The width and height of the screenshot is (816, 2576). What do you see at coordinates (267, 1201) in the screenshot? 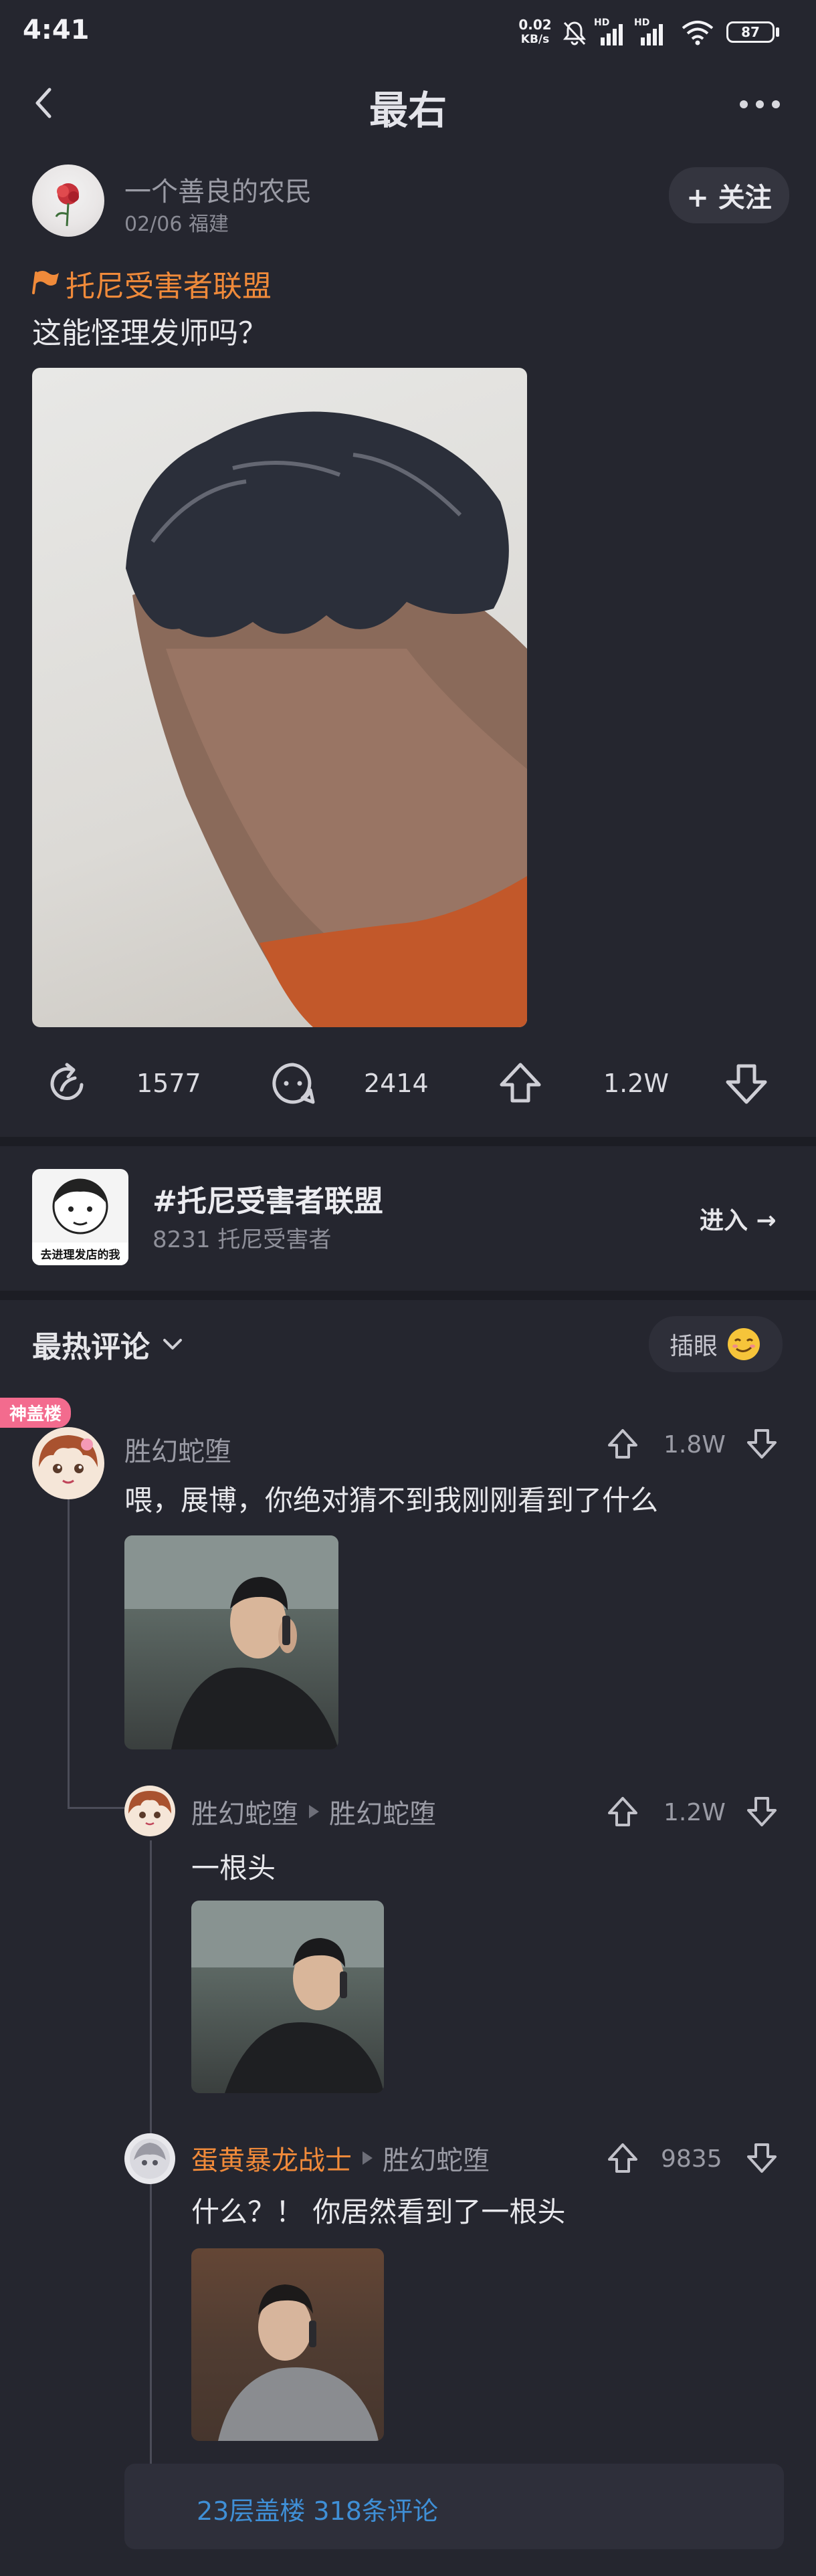
I see `topic-title: #托尼受害者联盟` at bounding box center [267, 1201].